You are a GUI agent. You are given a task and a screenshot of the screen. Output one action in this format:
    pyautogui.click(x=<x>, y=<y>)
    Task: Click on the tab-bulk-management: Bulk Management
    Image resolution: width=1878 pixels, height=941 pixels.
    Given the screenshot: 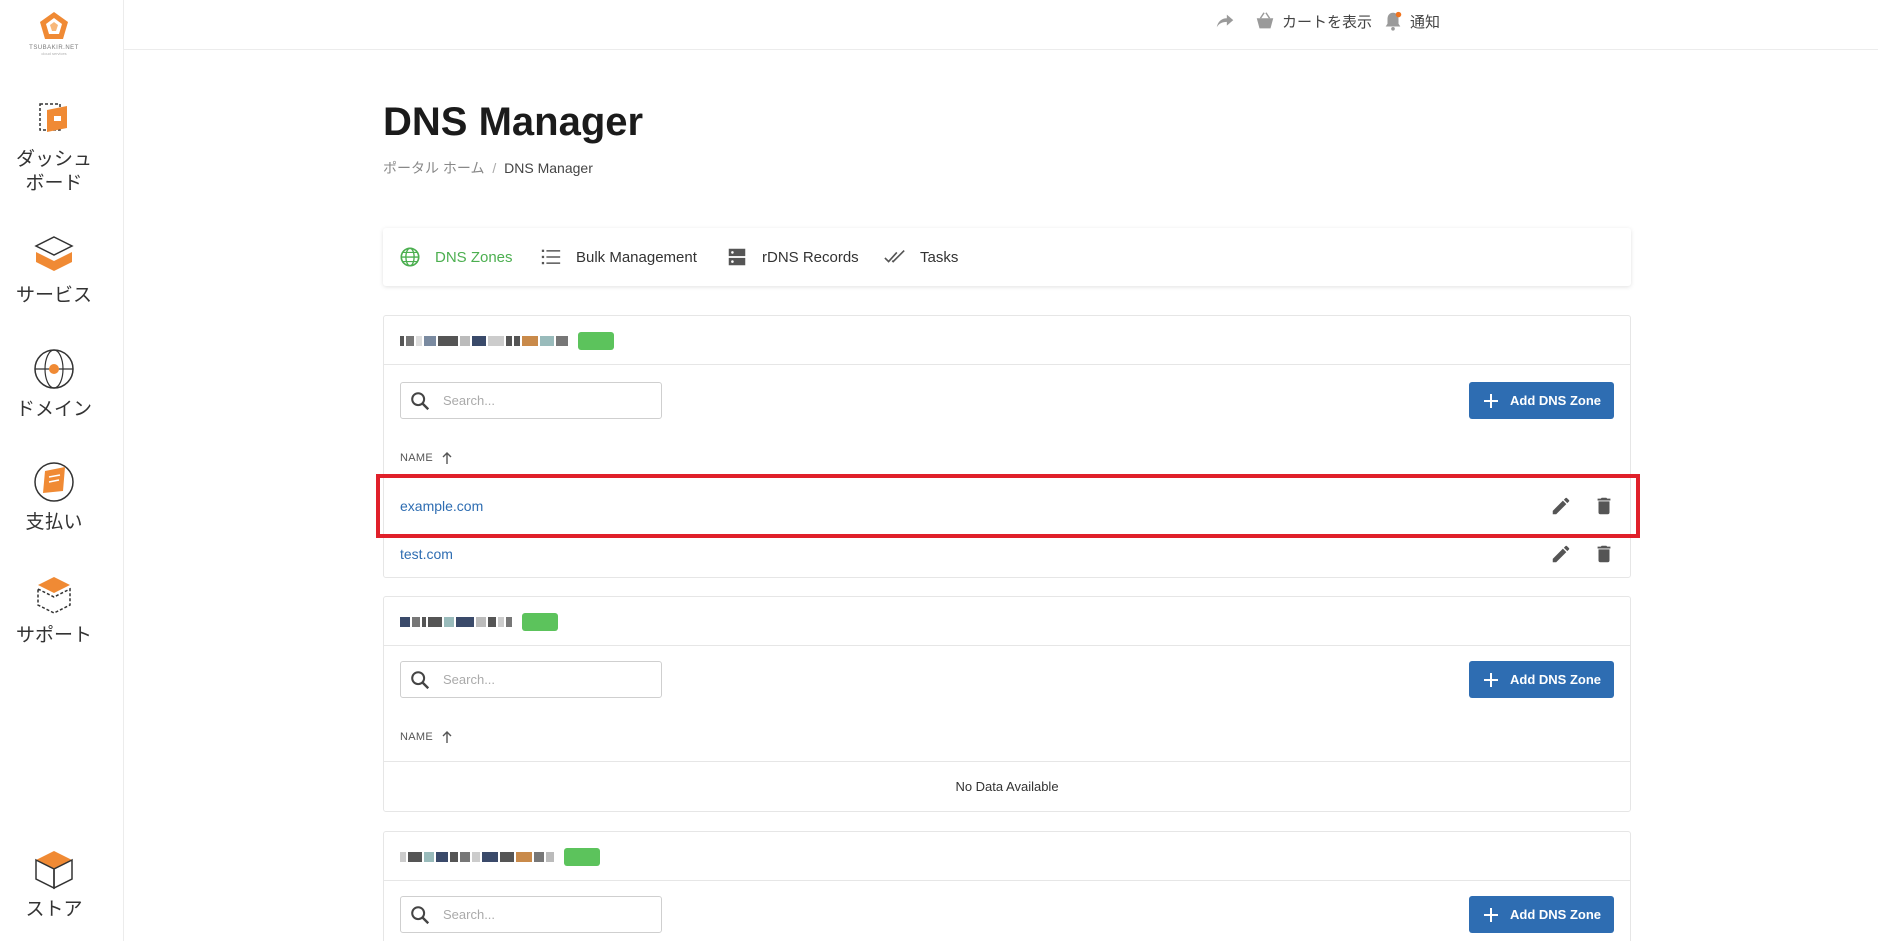 What is the action you would take?
    pyautogui.click(x=618, y=257)
    